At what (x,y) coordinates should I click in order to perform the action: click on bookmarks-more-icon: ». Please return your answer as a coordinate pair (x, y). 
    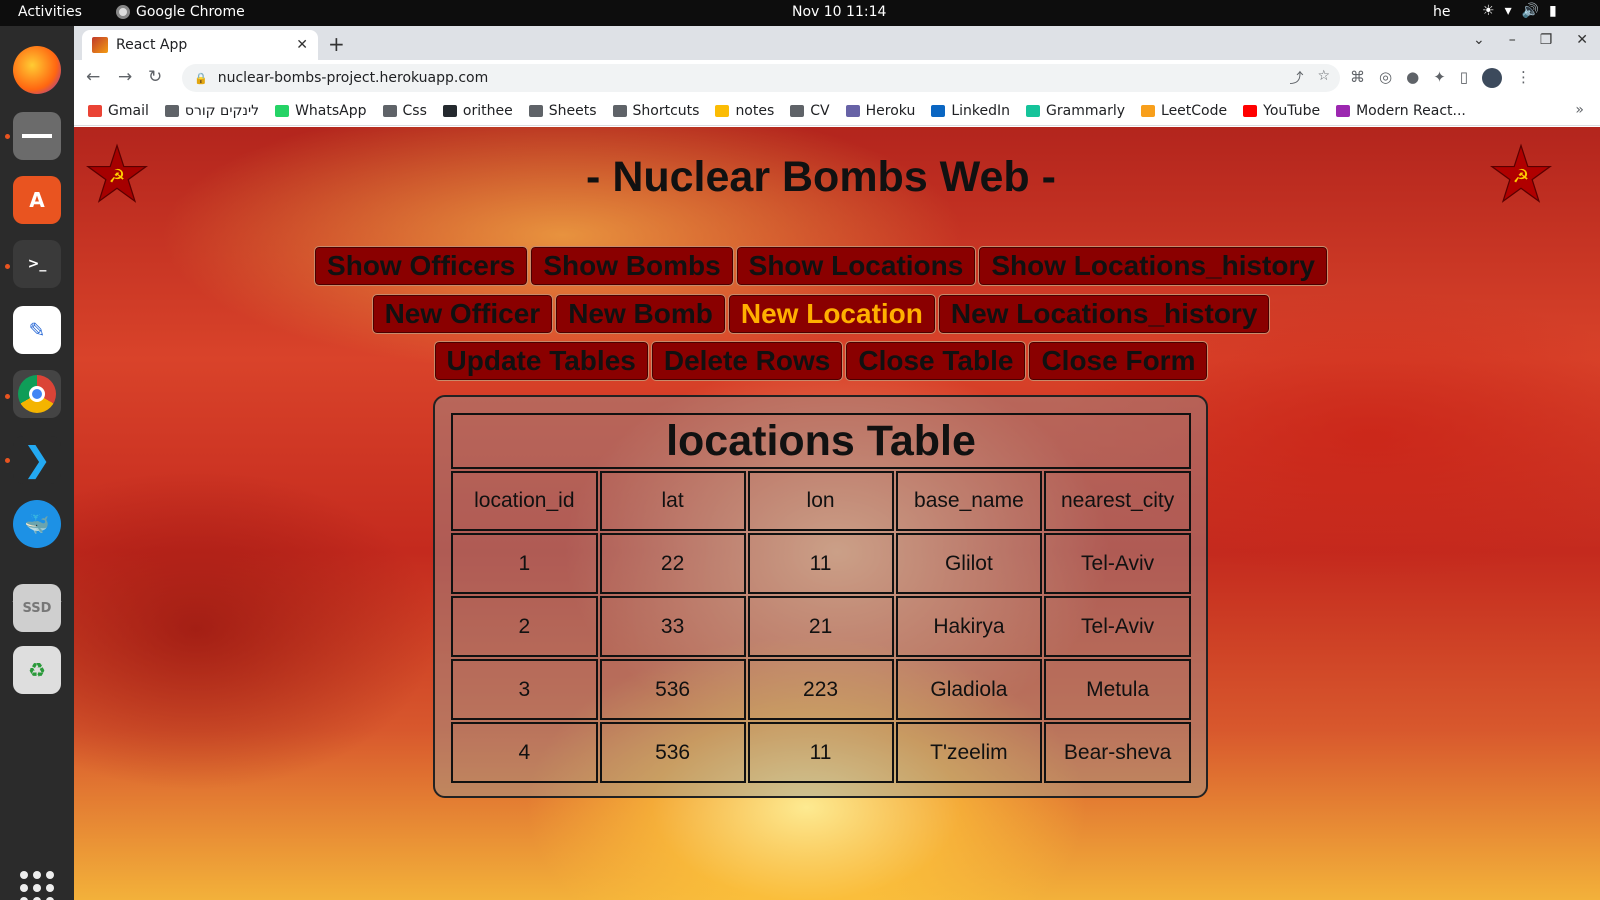
    Looking at the image, I should click on (1579, 110).